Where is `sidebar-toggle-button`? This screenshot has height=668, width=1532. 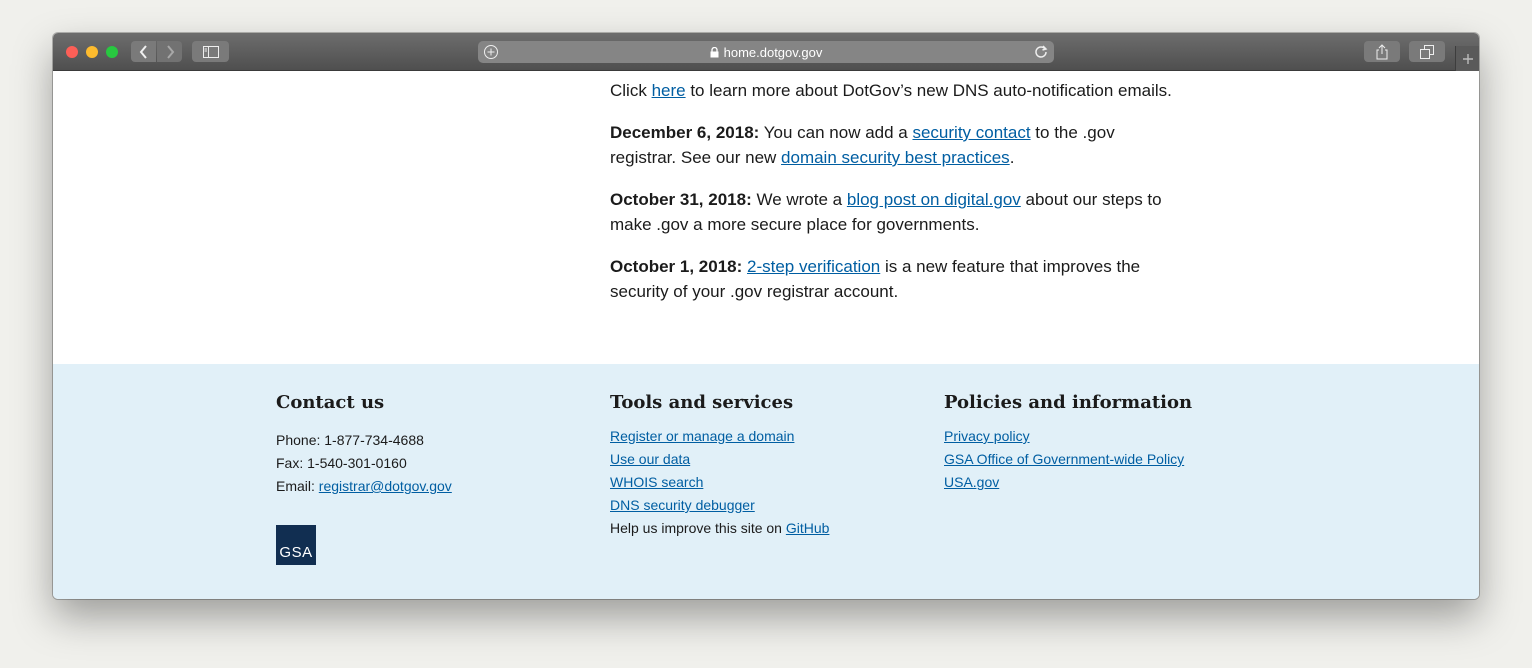
sidebar-toggle-button is located at coordinates (210, 51).